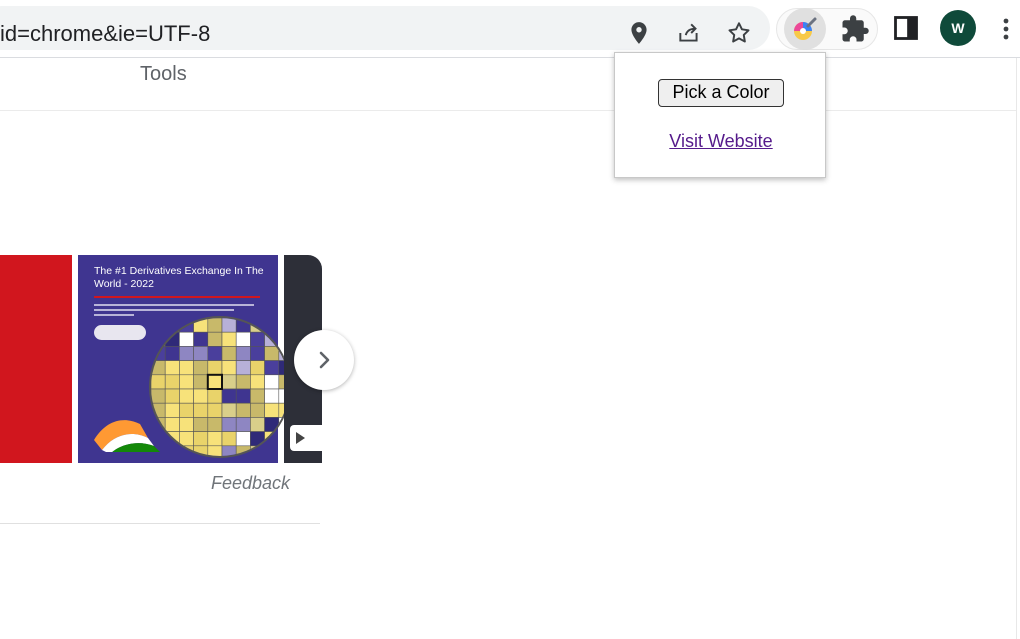 This screenshot has height=639, width=1020. Describe the element at coordinates (907, 29) in the screenshot. I see `side-panel-icon` at that location.